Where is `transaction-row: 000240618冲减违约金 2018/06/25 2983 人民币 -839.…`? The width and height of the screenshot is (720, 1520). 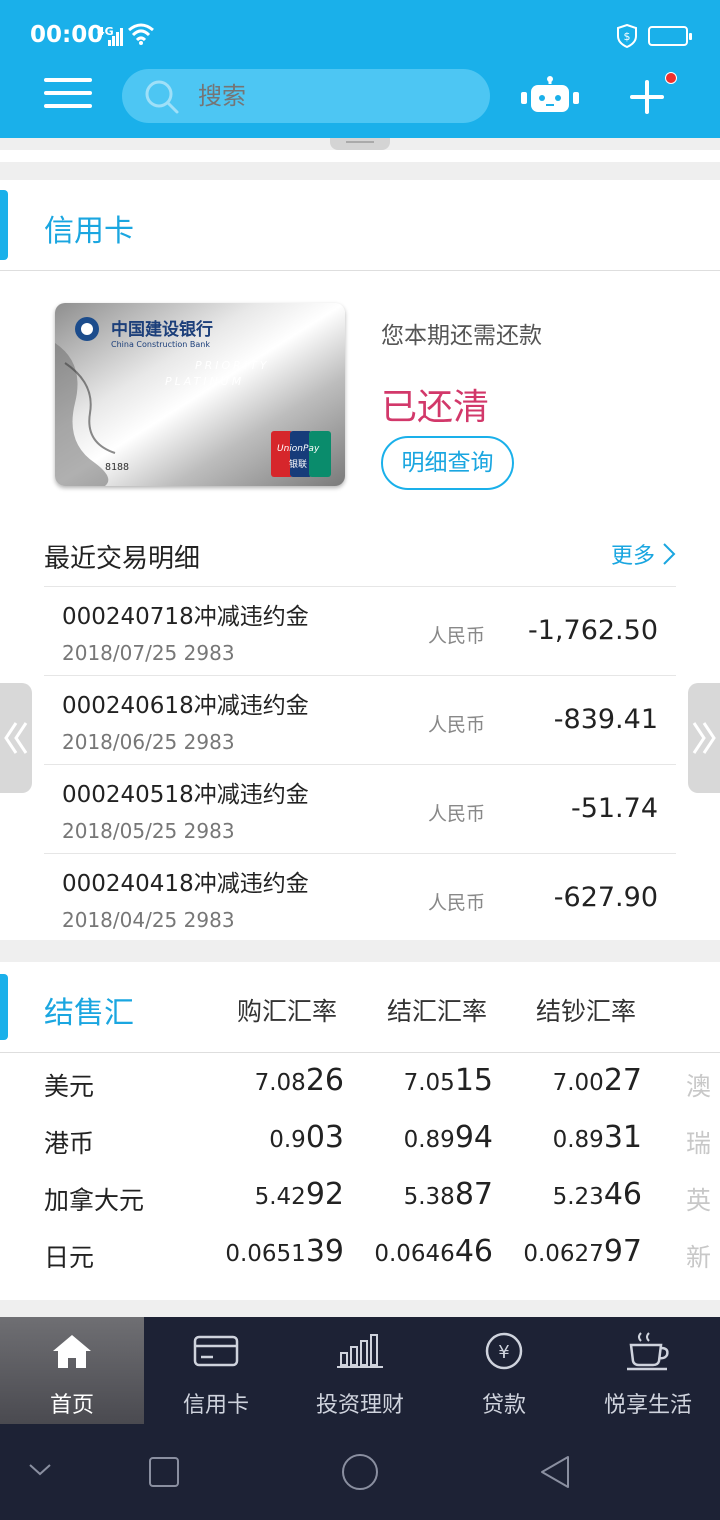 transaction-row: 000240618冲减违约金 2018/06/25 2983 人民币 -839.… is located at coordinates (360, 719).